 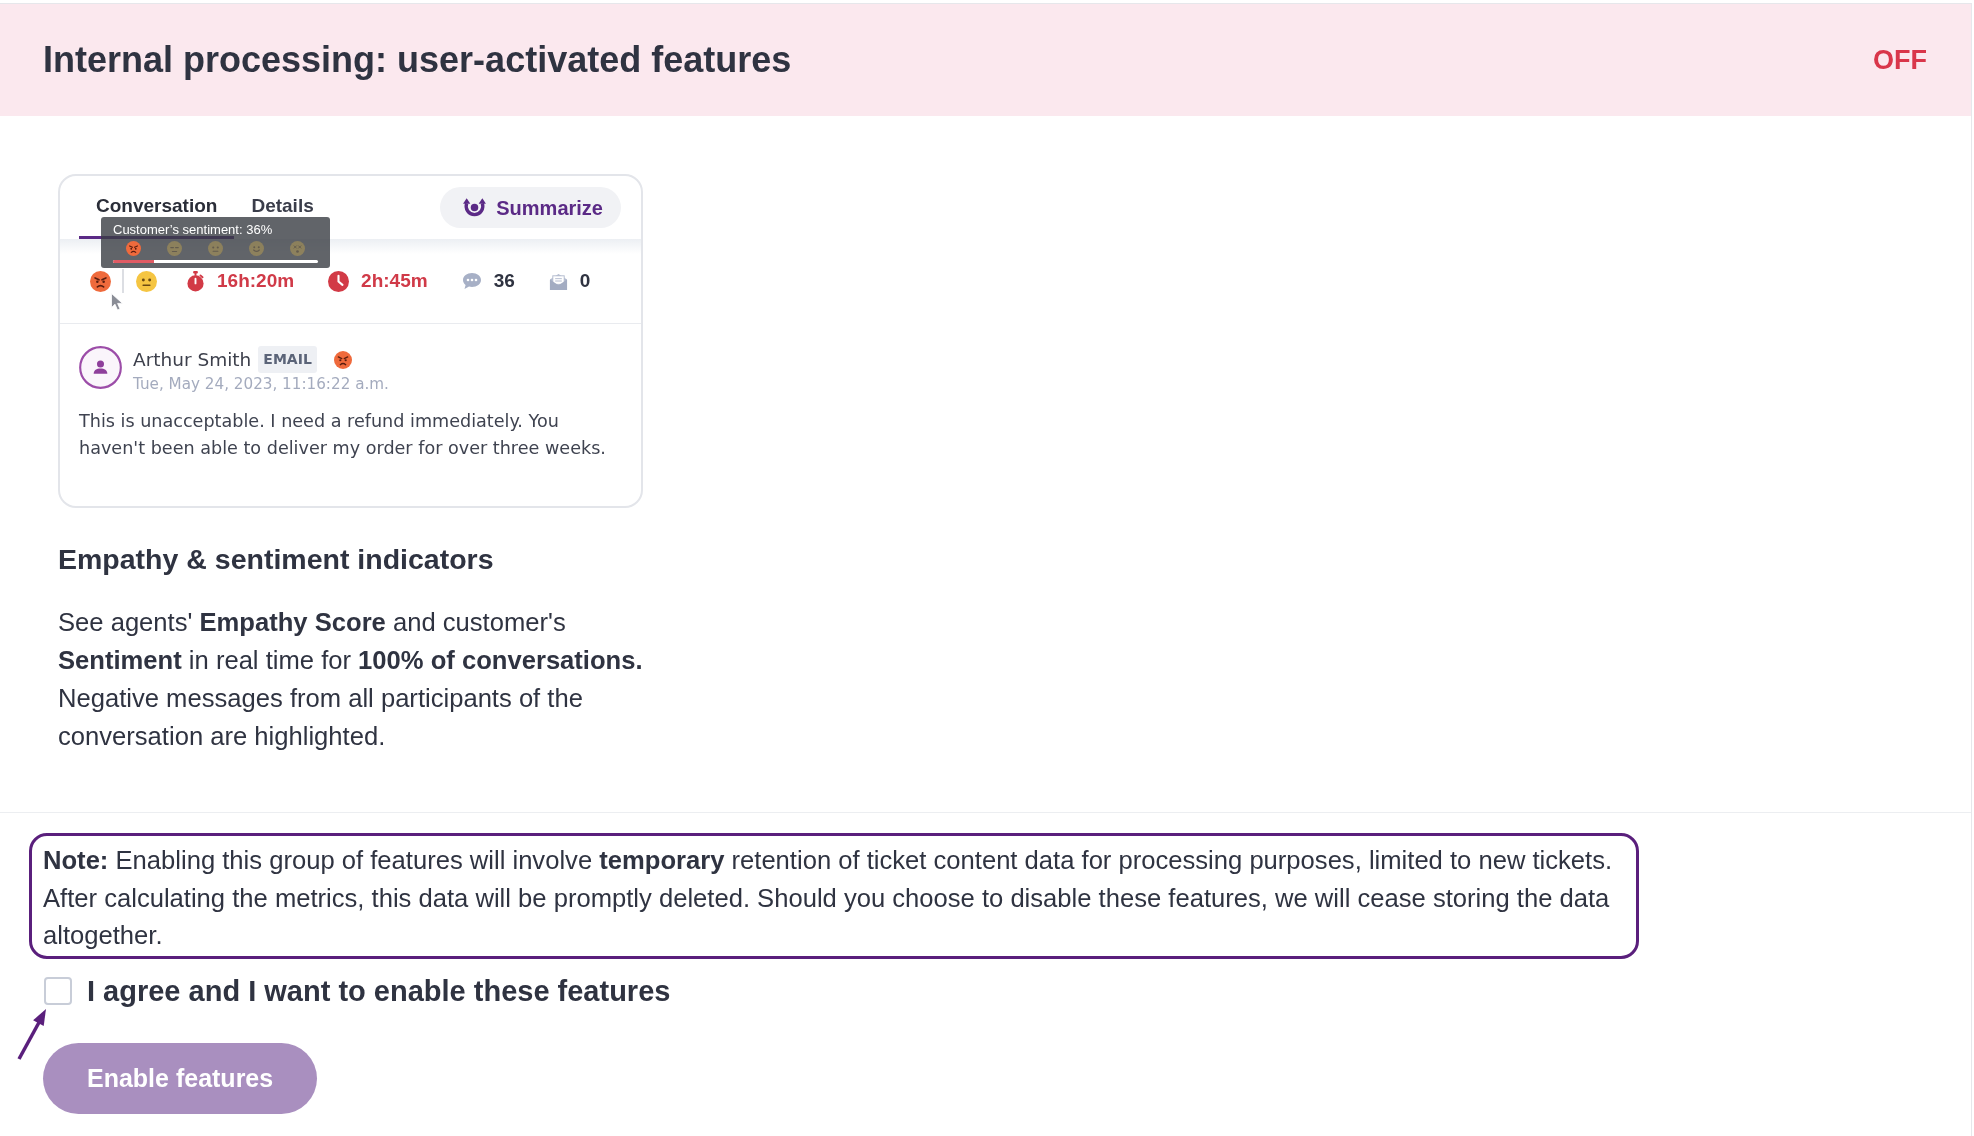 I want to click on summarize-button: Summarize, so click(x=530, y=207).